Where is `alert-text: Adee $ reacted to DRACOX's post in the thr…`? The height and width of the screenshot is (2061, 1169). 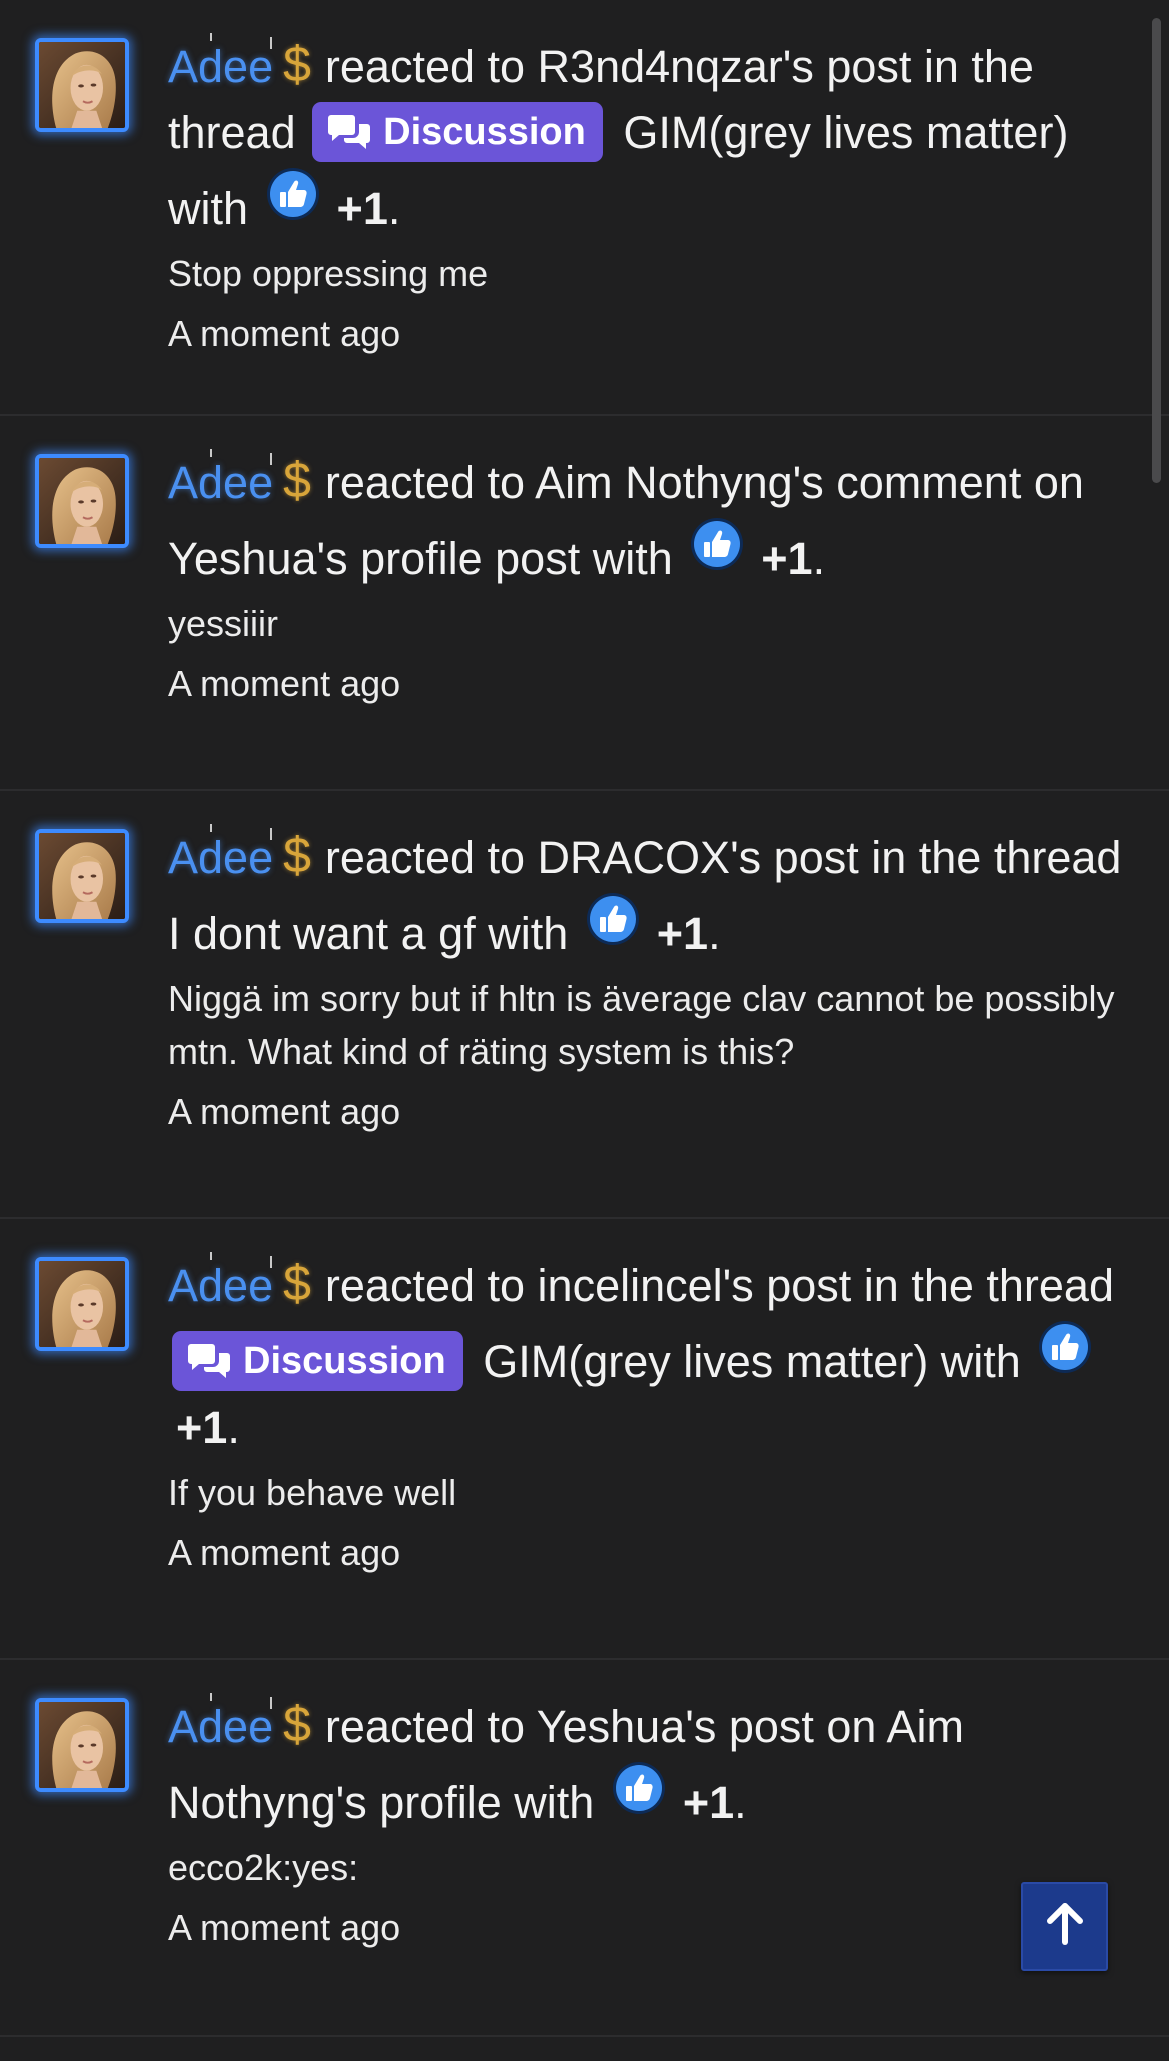
alert-text: Adee $ reacted to DRACOX's post in the thr… is located at coordinates (648, 895).